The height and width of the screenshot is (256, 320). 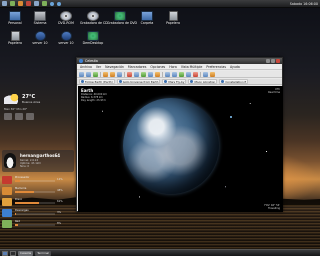 What do you see at coordinates (119, 74) in the screenshot?
I see `home-icon` at bounding box center [119, 74].